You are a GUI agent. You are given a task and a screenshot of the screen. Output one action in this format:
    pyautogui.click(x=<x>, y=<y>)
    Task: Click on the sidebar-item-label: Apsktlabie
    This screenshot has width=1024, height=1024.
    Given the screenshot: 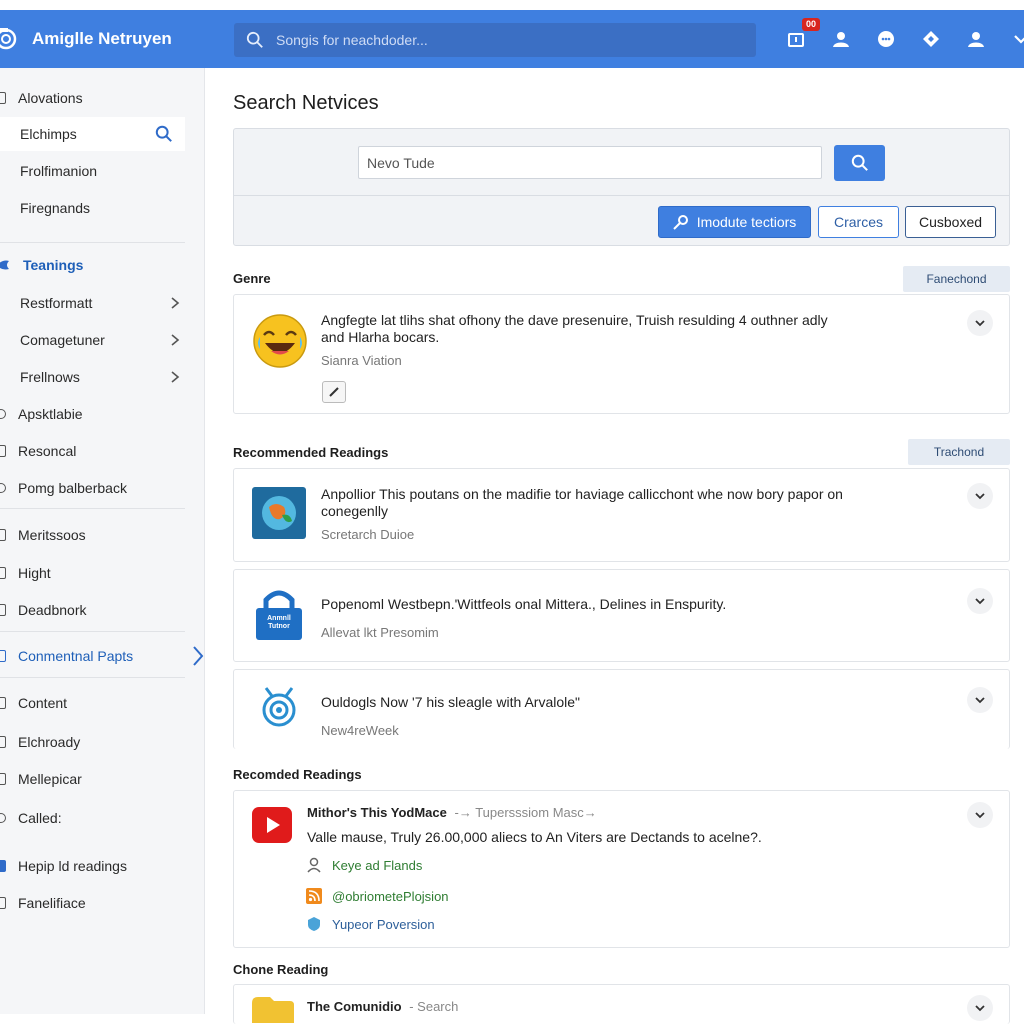 What is the action you would take?
    pyautogui.click(x=50, y=414)
    